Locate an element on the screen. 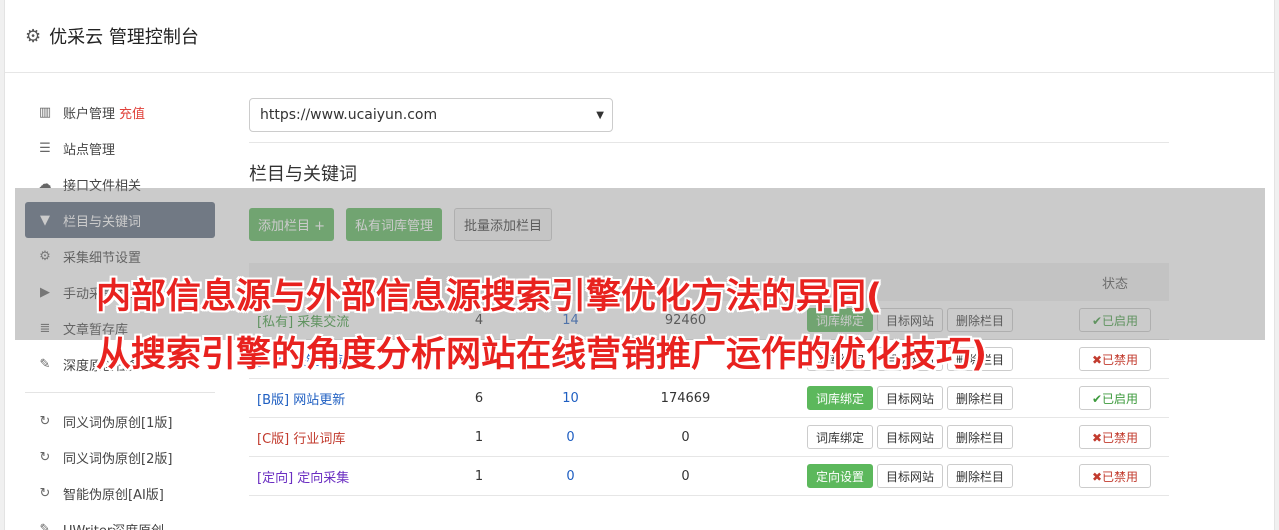 This screenshot has height=530, width=1279. column-name: 定向采集 is located at coordinates (323, 478).